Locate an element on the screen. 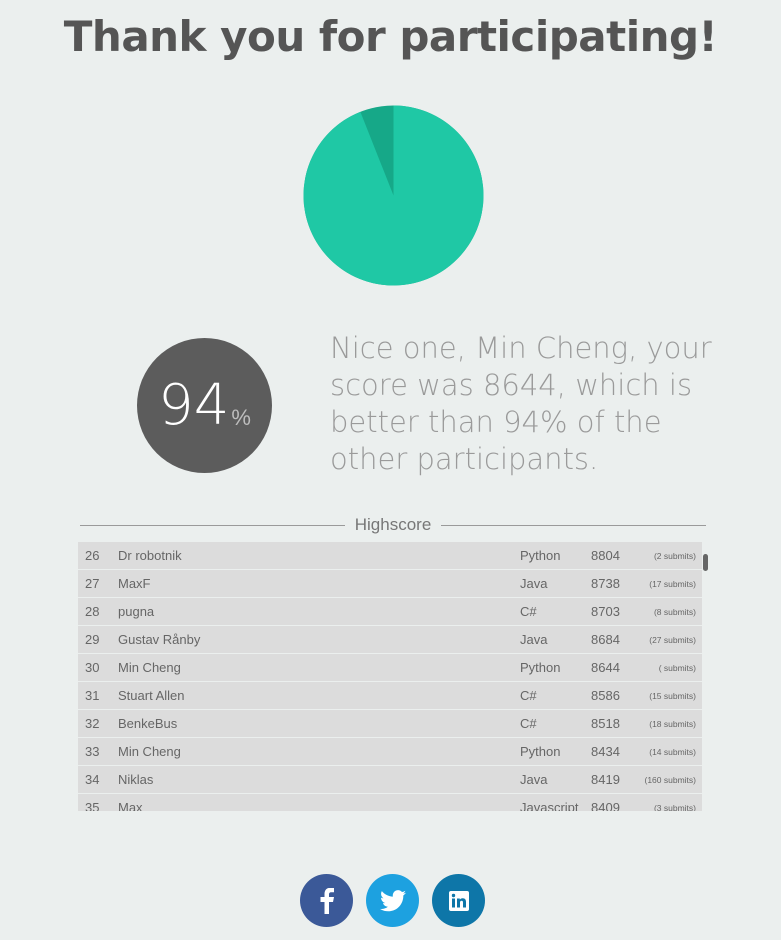 Image resolution: width=781 pixels, height=940 pixels. linkedin-icon is located at coordinates (458, 900).